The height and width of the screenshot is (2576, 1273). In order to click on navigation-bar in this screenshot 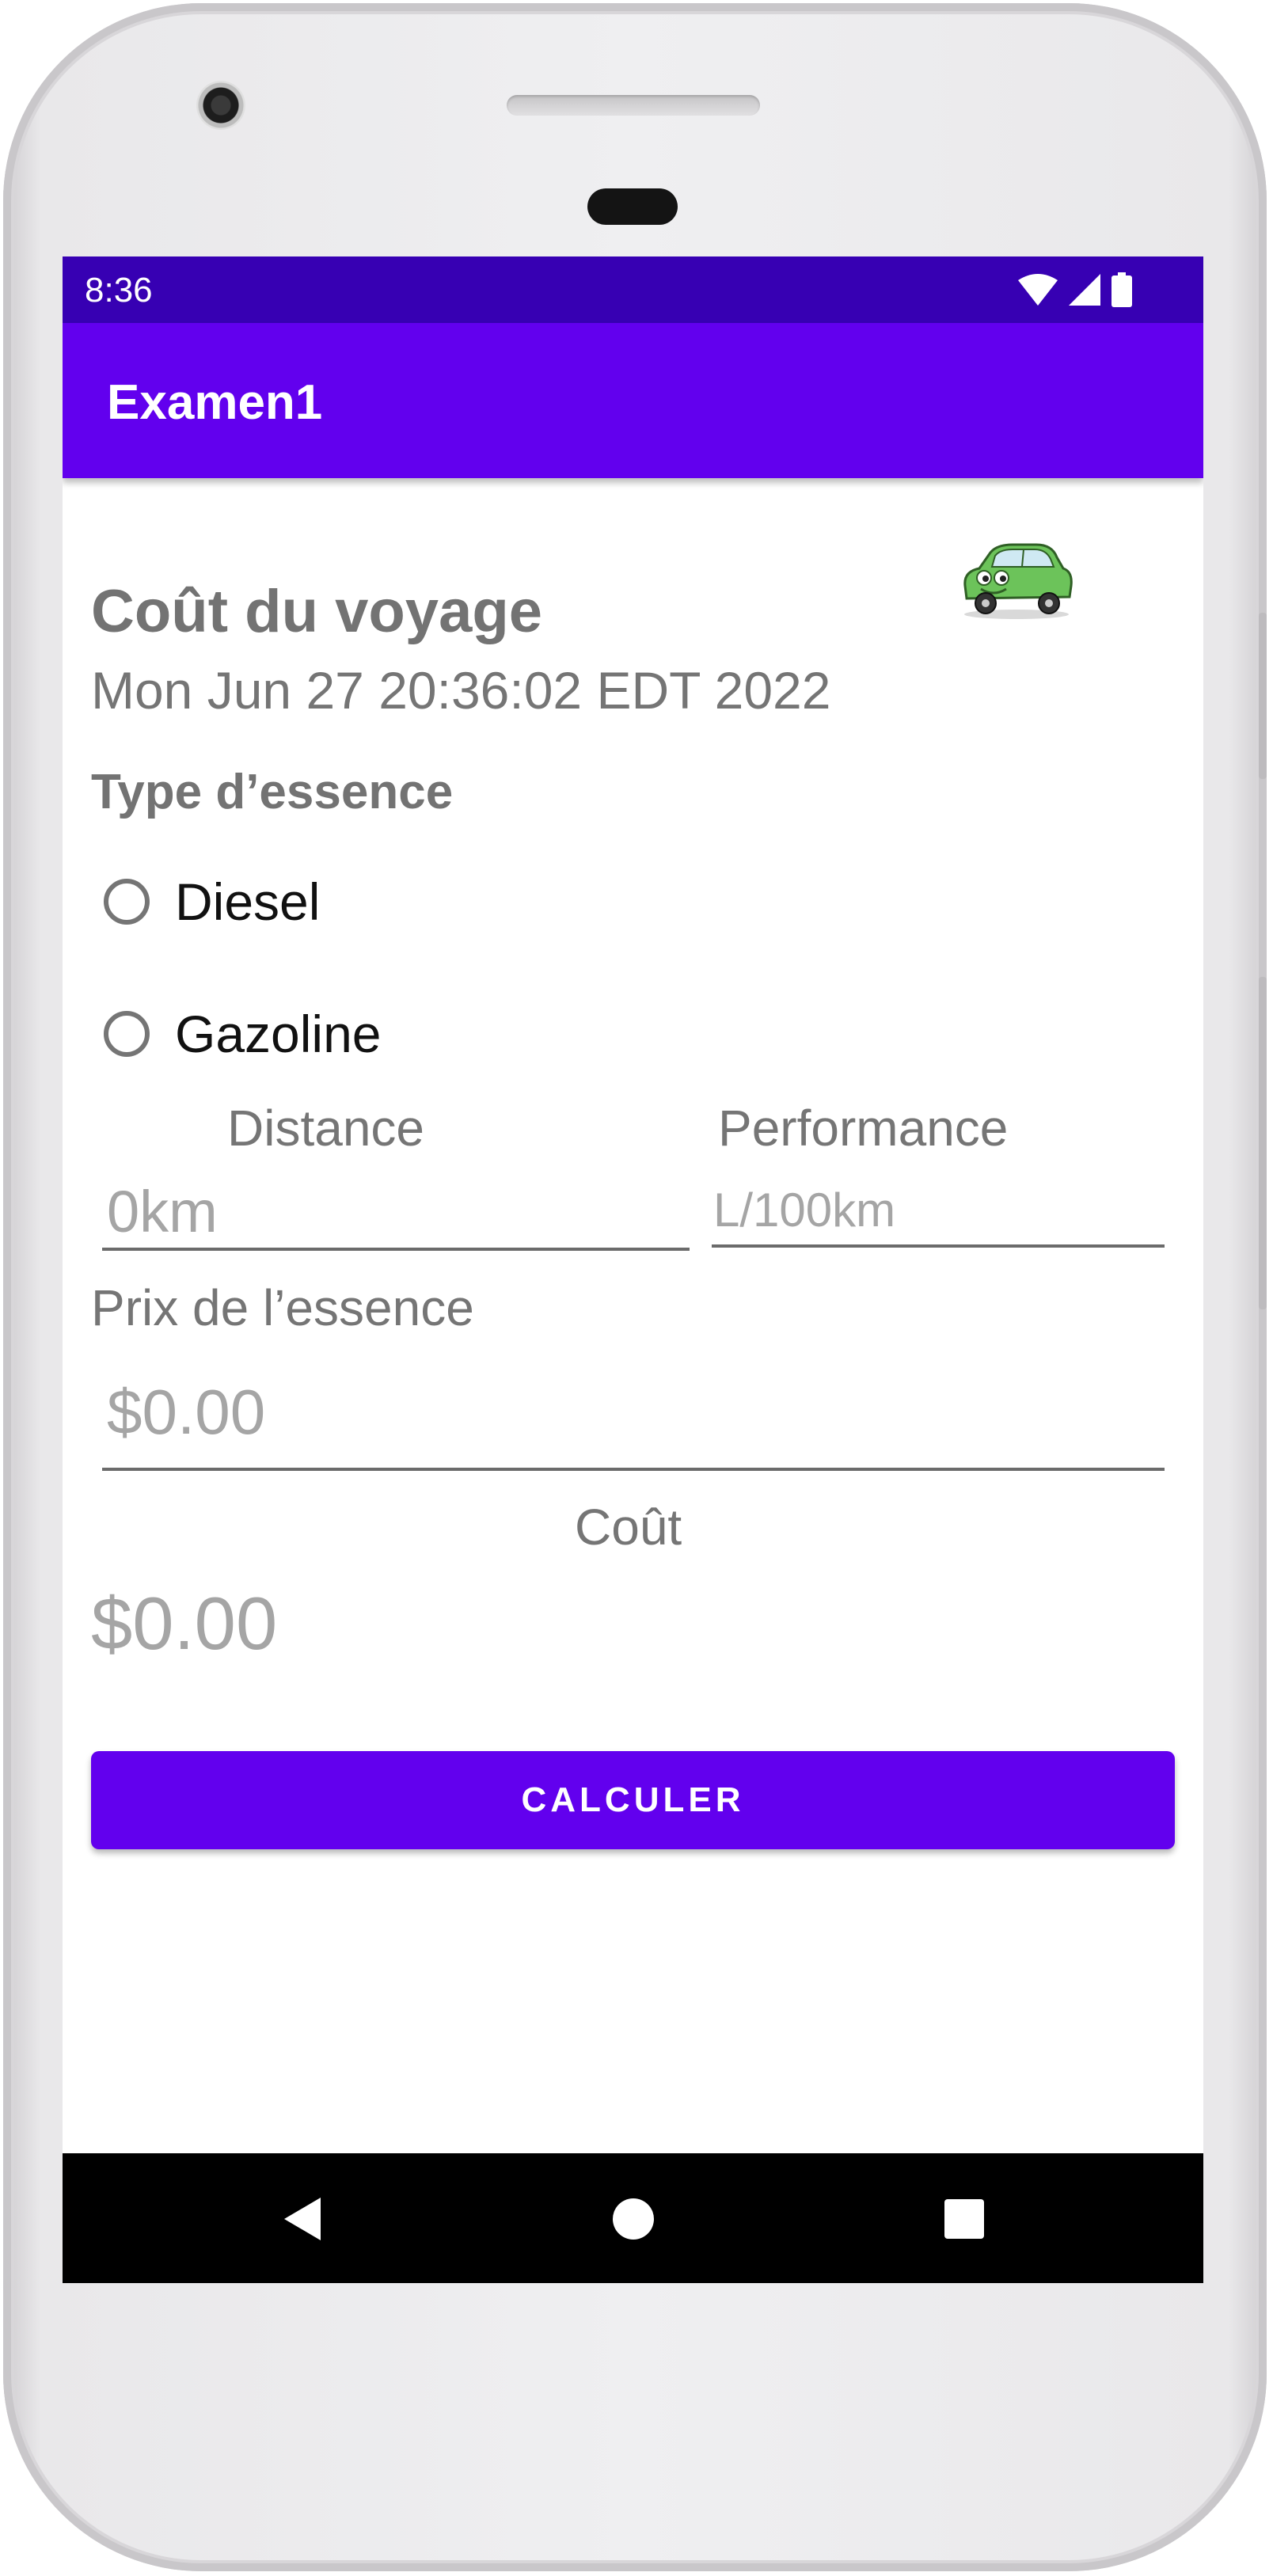, I will do `click(633, 2218)`.